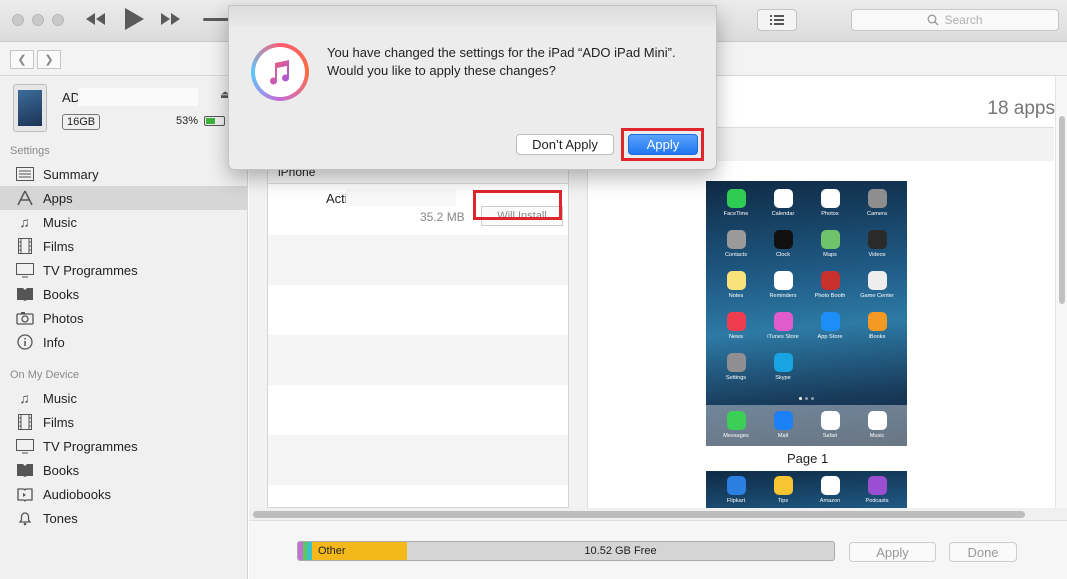 The width and height of the screenshot is (1067, 579). What do you see at coordinates (124, 518) in the screenshot?
I see `device-item-tones: Tones` at bounding box center [124, 518].